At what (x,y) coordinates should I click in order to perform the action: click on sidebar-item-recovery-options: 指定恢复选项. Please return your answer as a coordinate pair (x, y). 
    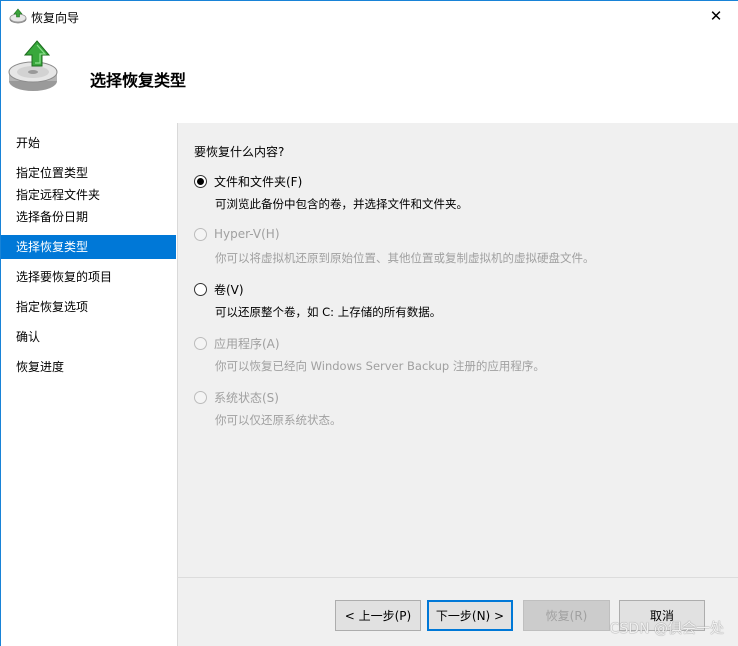
    Looking at the image, I should click on (88, 307).